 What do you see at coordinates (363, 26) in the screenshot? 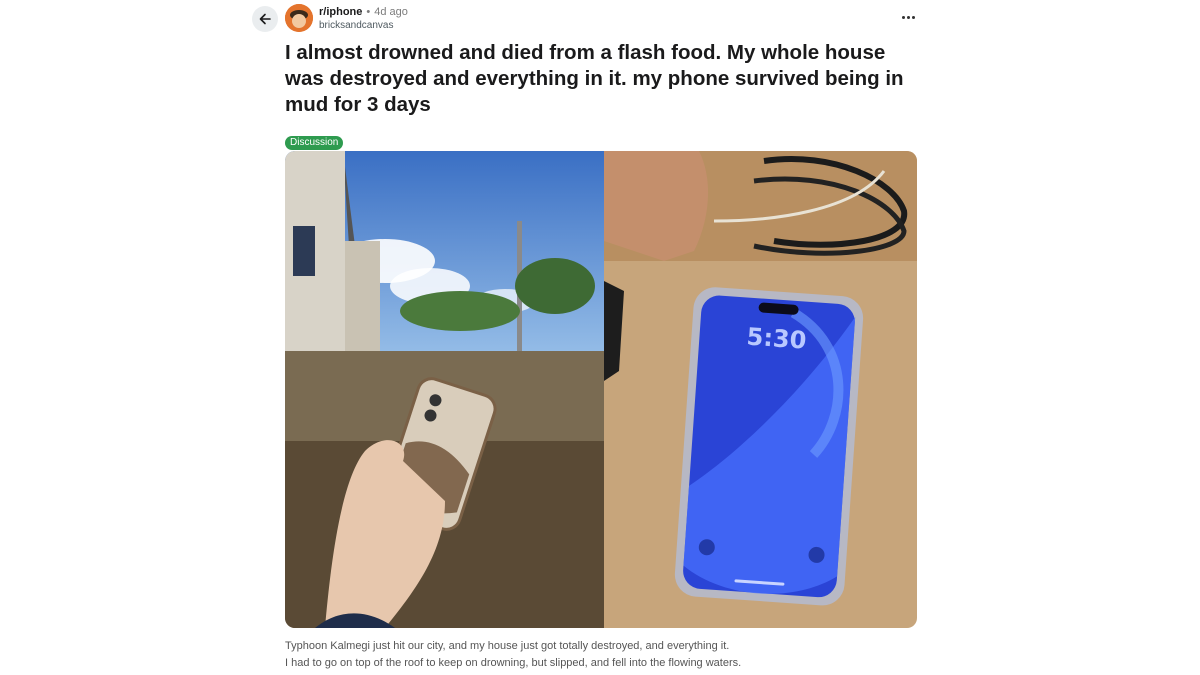
I see `author-username: bricksandcanvas` at bounding box center [363, 26].